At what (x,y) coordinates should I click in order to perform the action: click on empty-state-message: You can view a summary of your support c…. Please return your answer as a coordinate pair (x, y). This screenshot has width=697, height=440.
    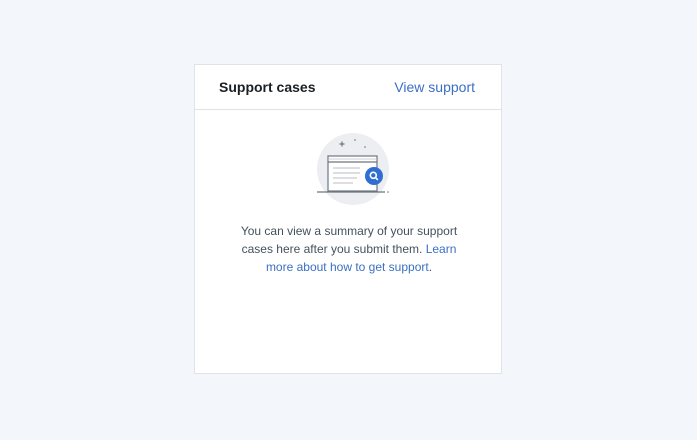
    Looking at the image, I should click on (349, 249).